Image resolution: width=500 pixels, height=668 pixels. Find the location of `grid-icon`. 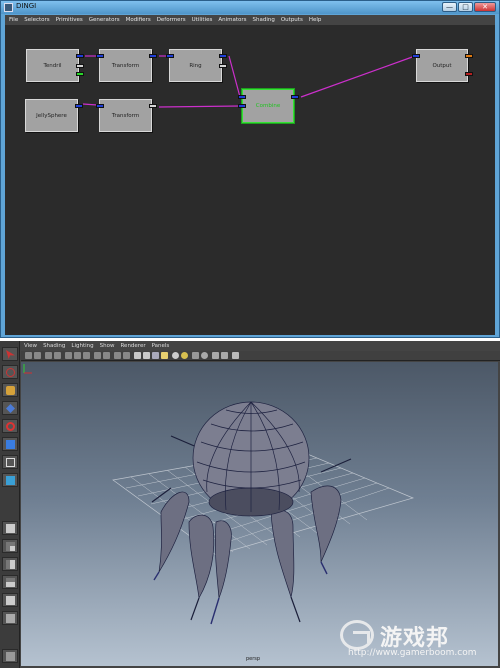

grid-icon is located at coordinates (68, 355).